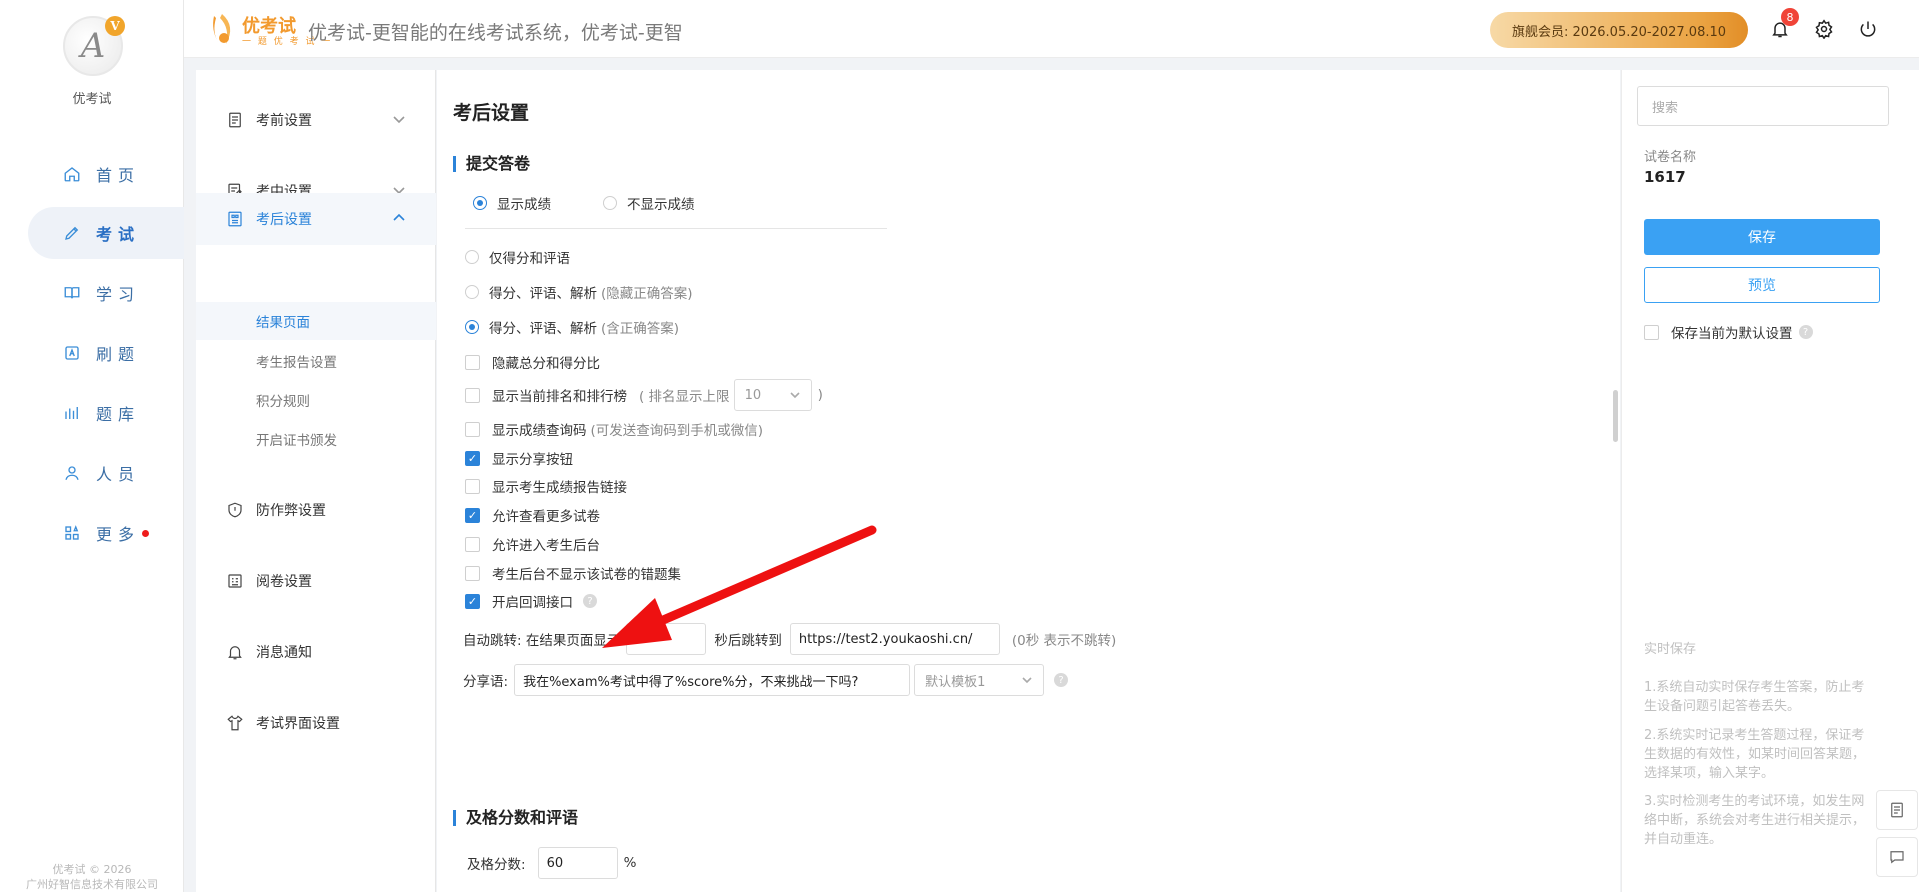  What do you see at coordinates (712, 680) in the screenshot?
I see `share-text-input: 我在%exam%考试中得了%score%分，不来挑战一下吗?` at bounding box center [712, 680].